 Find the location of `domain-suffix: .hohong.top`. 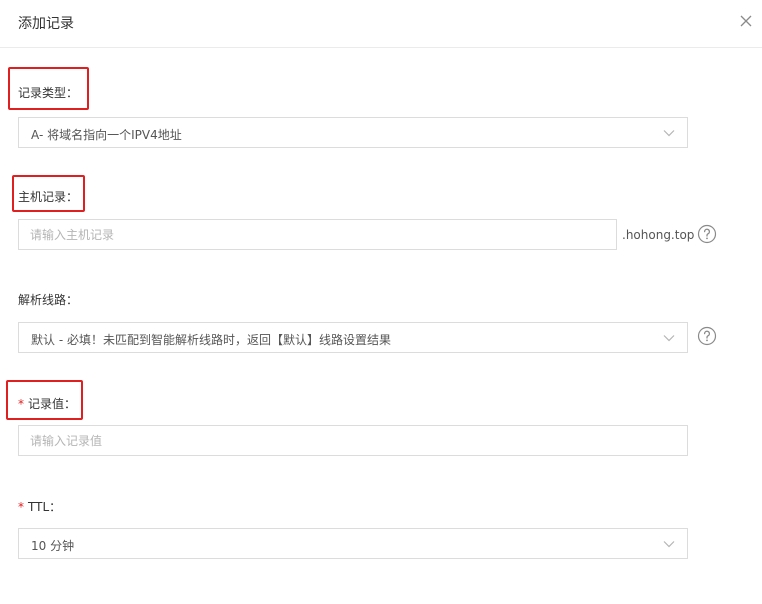

domain-suffix: .hohong.top is located at coordinates (658, 235).